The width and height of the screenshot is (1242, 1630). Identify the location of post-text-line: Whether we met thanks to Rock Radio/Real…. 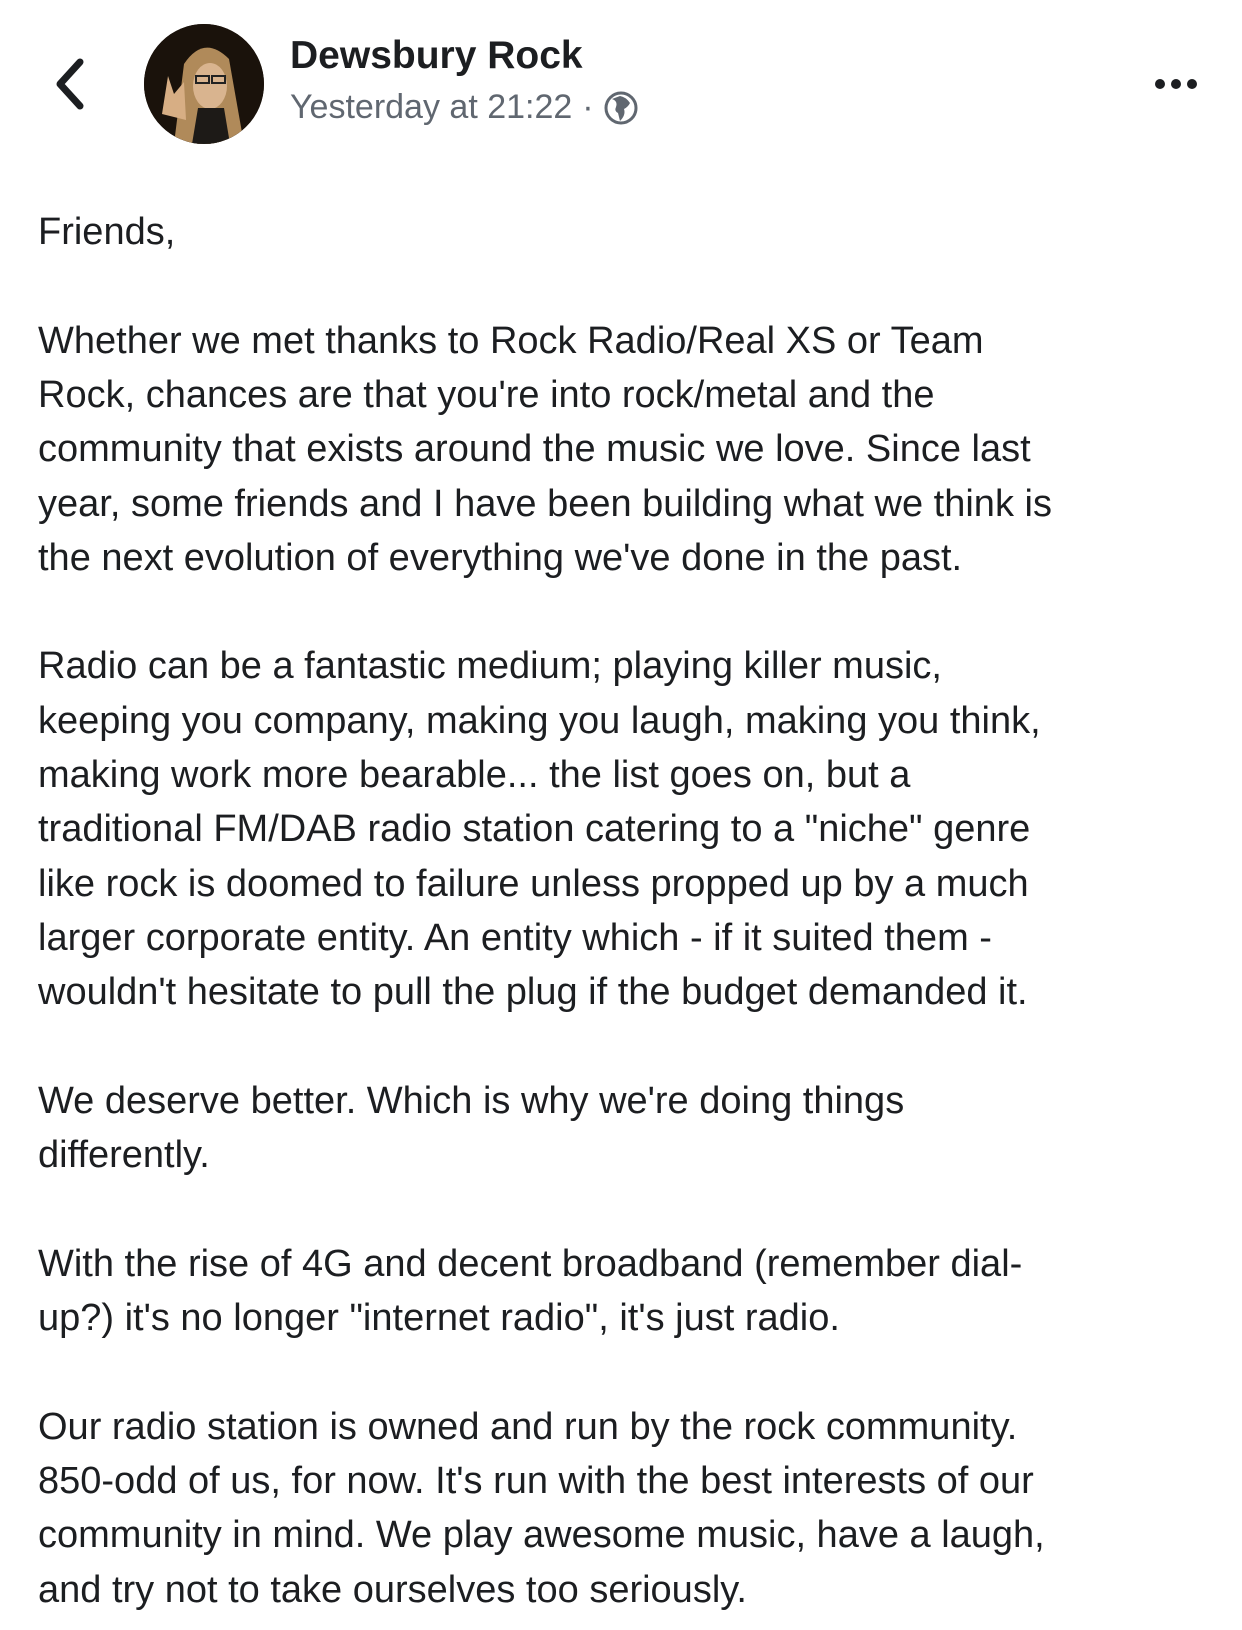
(511, 340).